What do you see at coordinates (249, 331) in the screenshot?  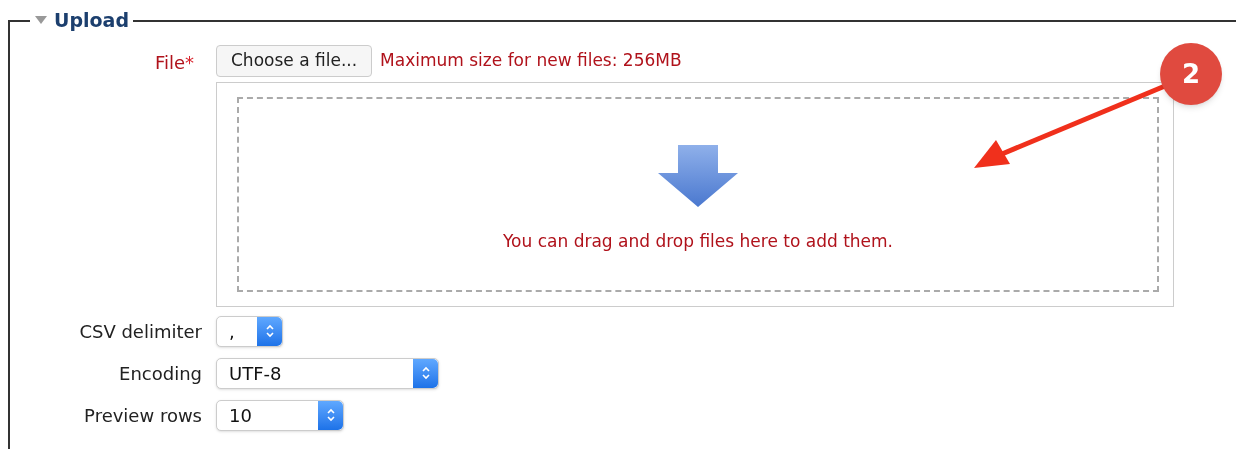 I see `select-field: ,` at bounding box center [249, 331].